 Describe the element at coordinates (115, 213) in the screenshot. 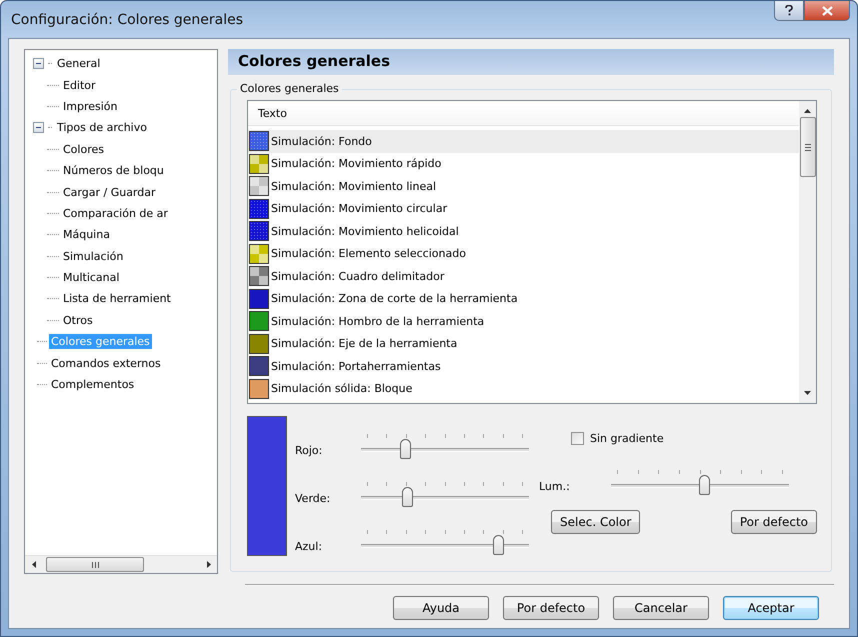

I see `tree-item: Comparación de ar` at that location.